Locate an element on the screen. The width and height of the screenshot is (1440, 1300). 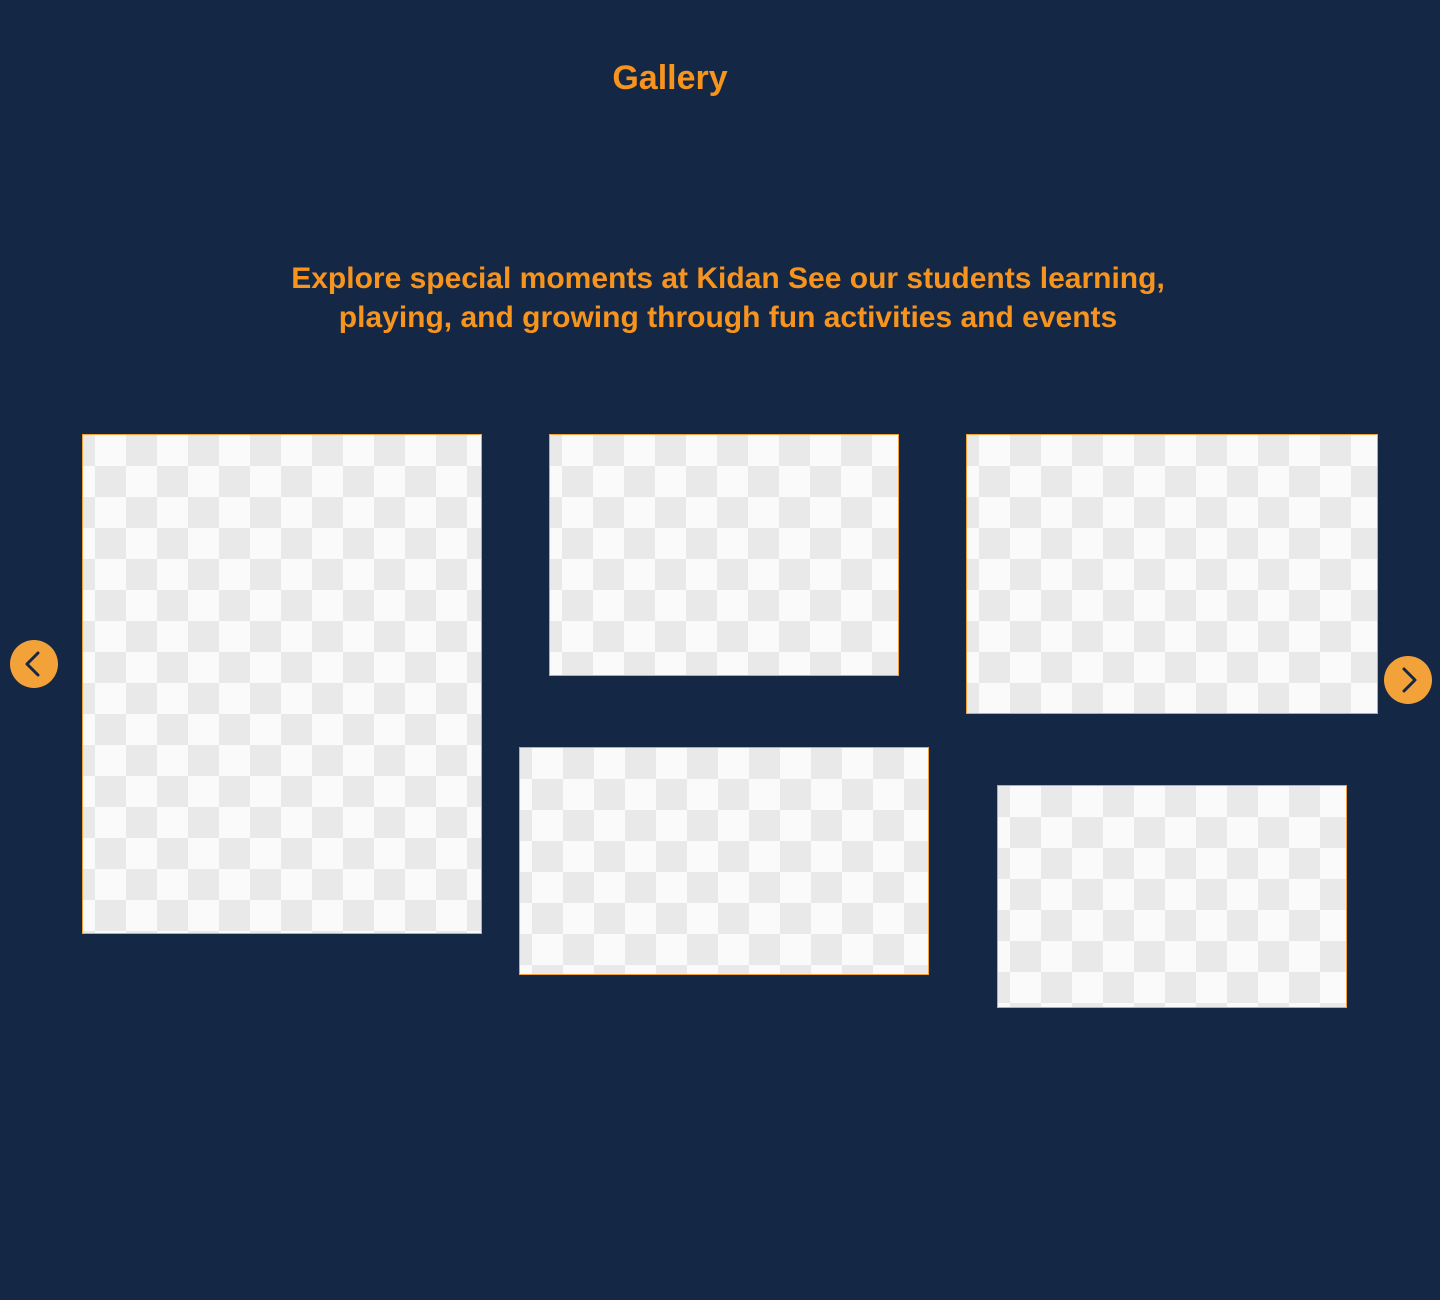
chevron-left-icon is located at coordinates (34, 664).